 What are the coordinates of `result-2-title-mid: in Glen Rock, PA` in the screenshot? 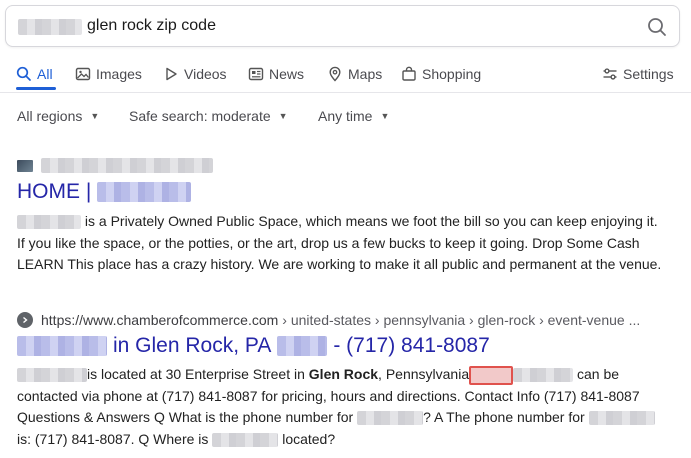 It's located at (192, 345).